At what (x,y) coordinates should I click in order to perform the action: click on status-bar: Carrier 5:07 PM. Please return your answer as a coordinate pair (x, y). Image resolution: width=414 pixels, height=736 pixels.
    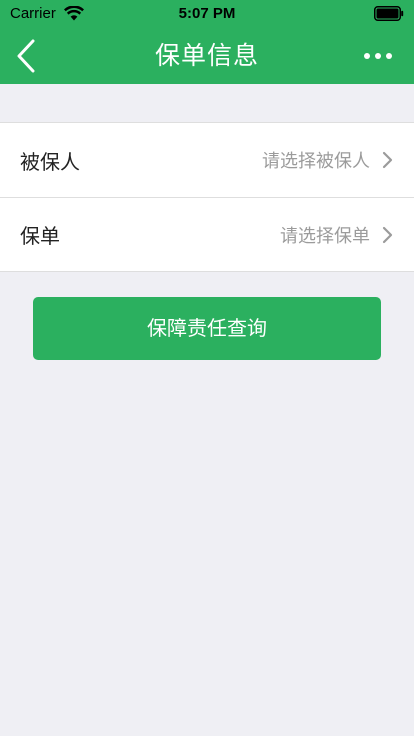
    Looking at the image, I should click on (207, 14).